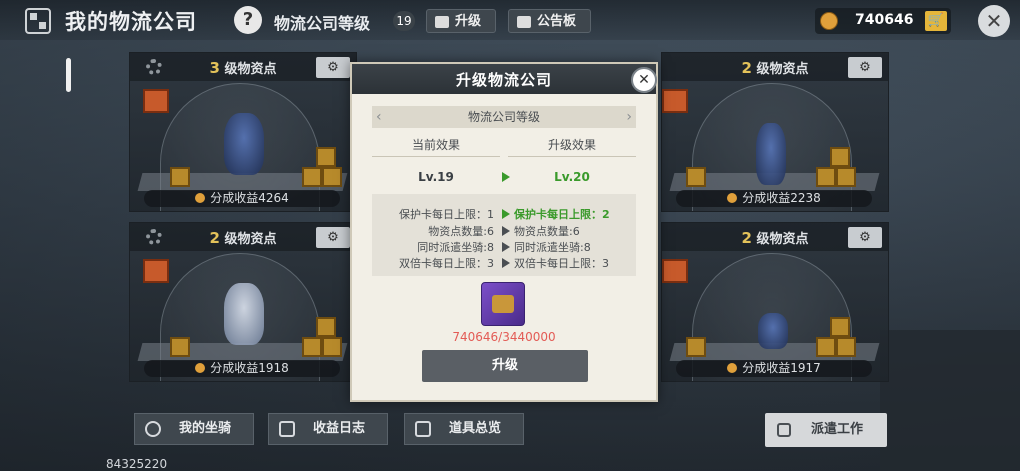  I want to click on income-label: 分成收益1918, so click(242, 368).